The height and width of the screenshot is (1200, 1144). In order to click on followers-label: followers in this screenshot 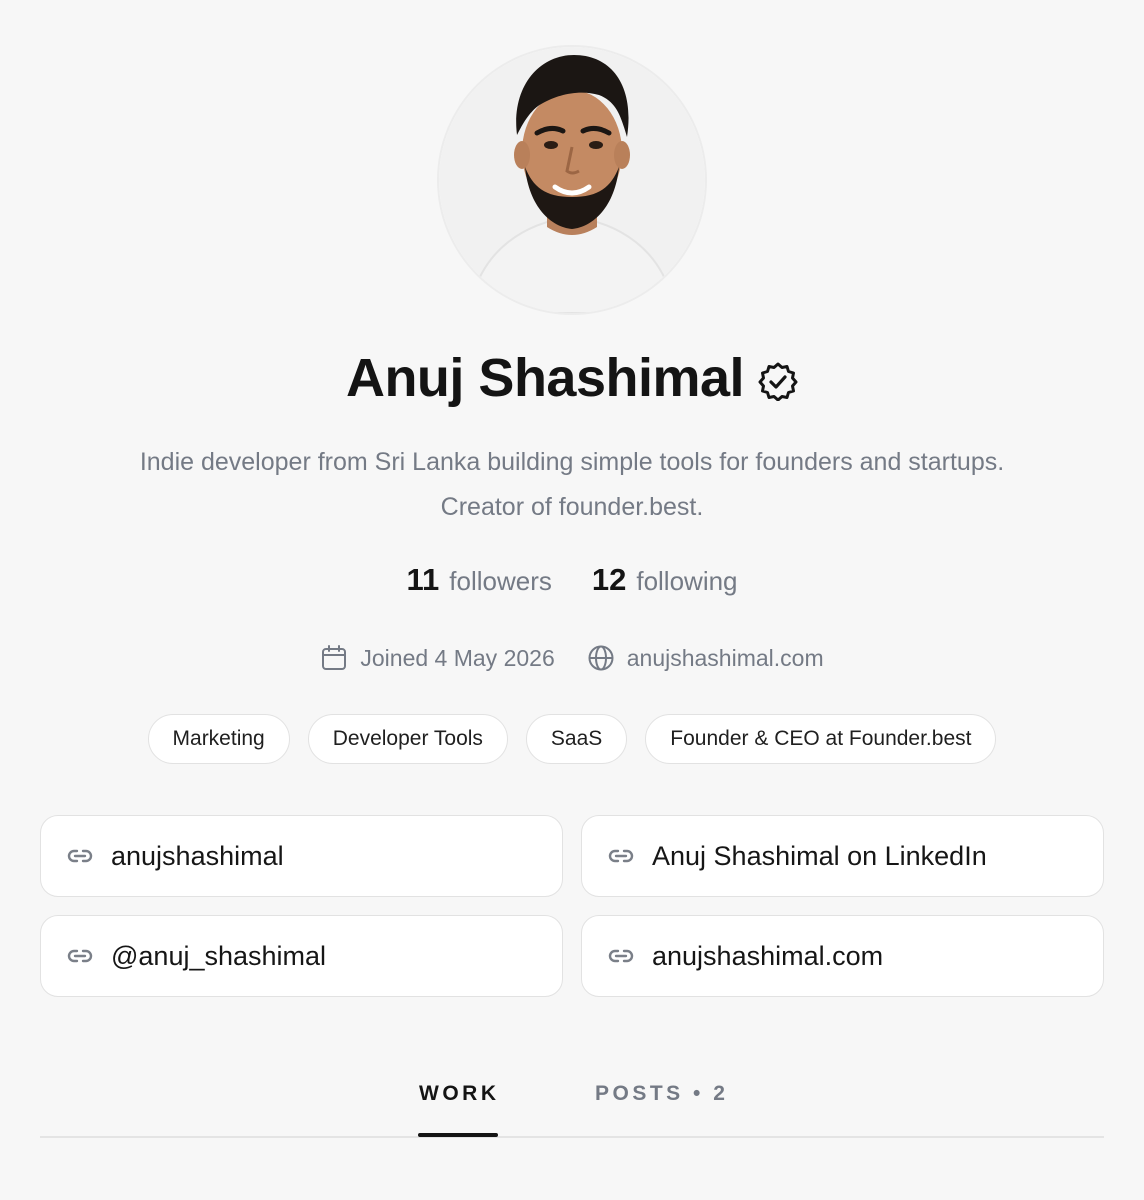, I will do `click(500, 581)`.